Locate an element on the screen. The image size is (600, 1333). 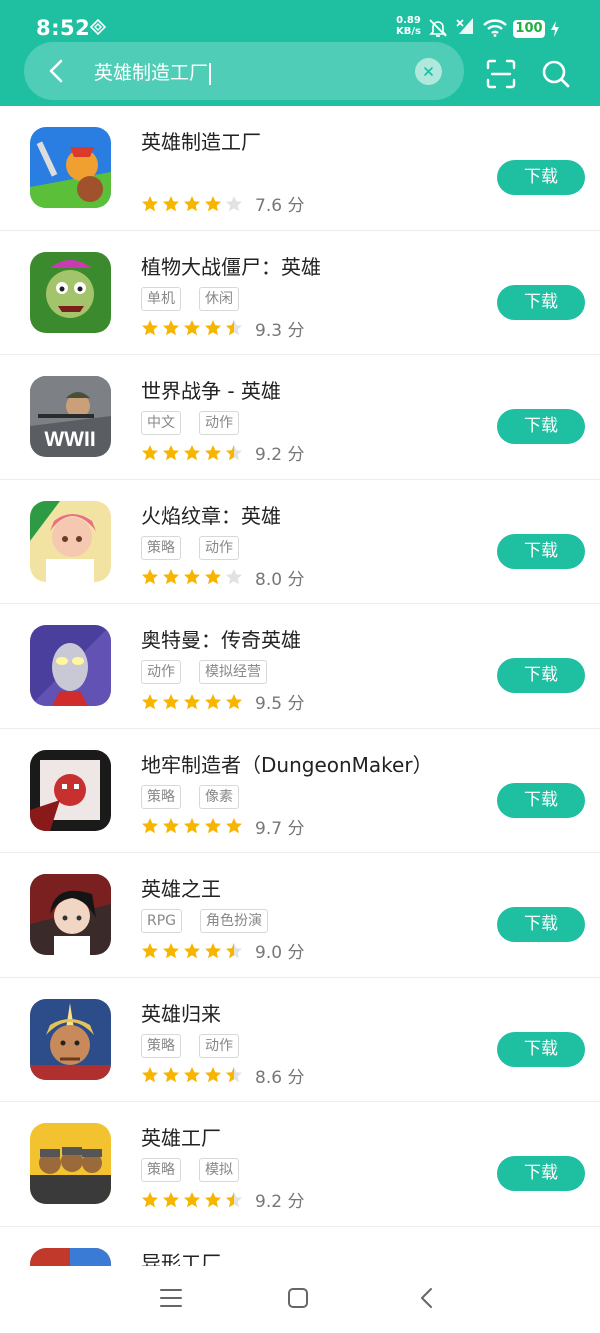
net-speed-value: 0.89 is located at coordinates (408, 20).